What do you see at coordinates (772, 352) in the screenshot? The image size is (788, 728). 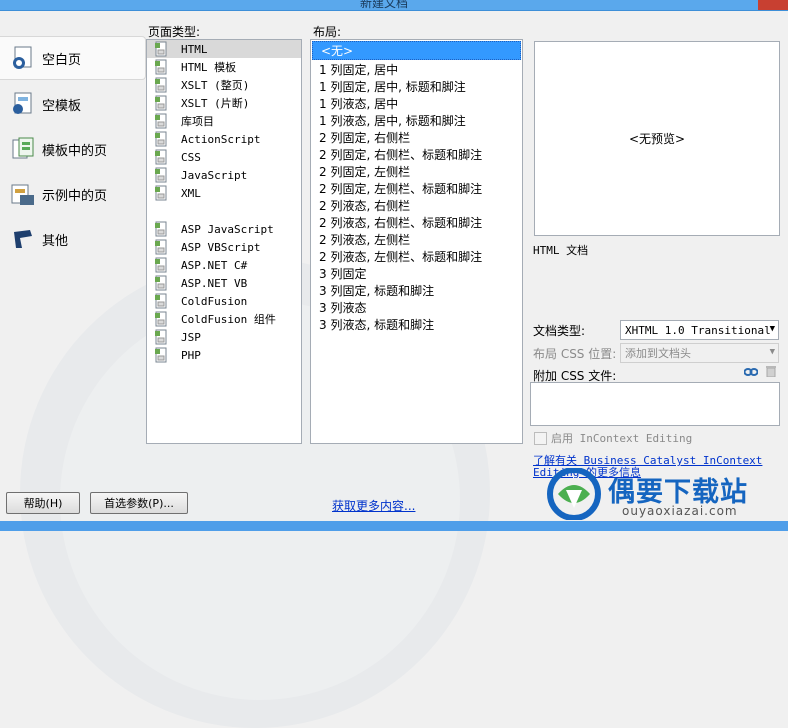 I see `chevron-down-icon: ▼` at bounding box center [772, 352].